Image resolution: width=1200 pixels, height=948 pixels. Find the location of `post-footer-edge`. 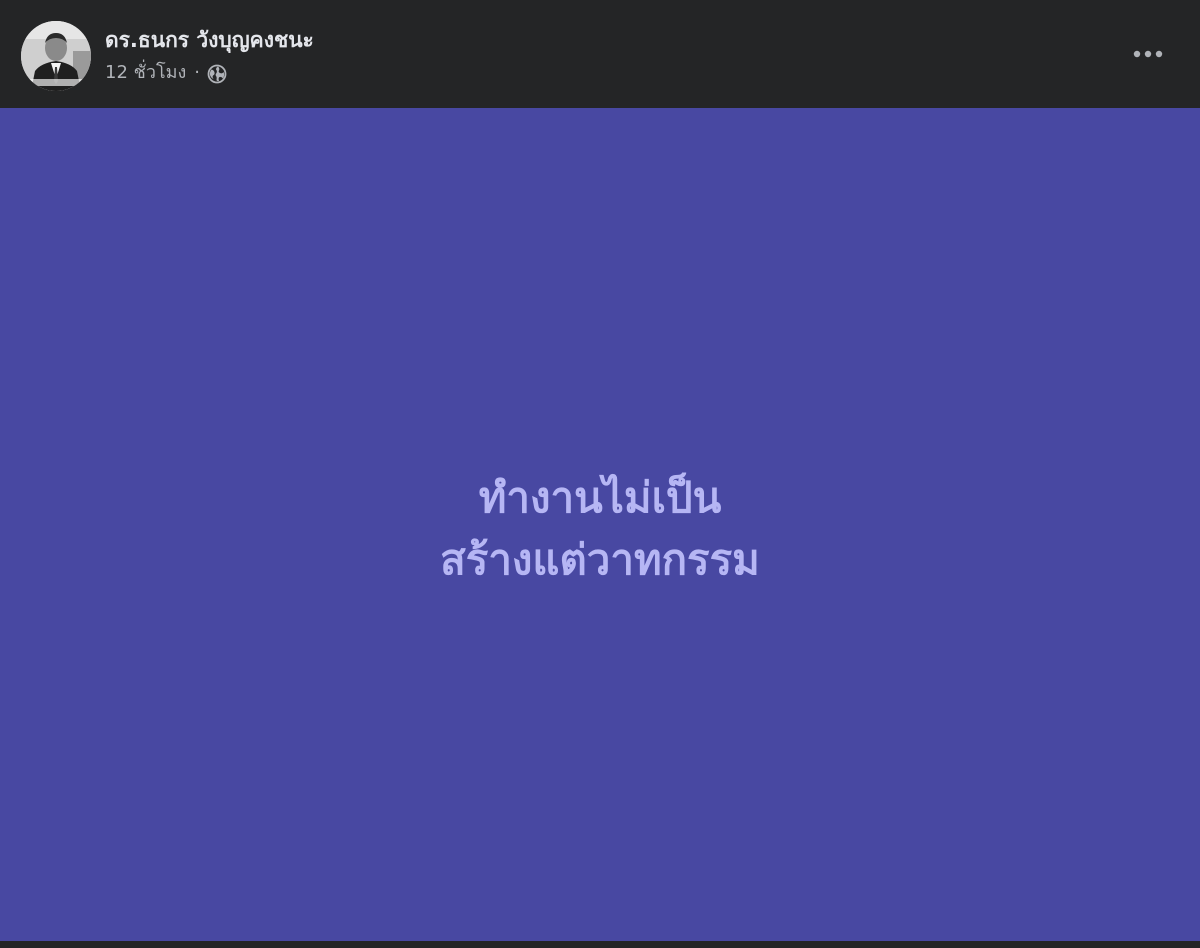

post-footer-edge is located at coordinates (600, 944).